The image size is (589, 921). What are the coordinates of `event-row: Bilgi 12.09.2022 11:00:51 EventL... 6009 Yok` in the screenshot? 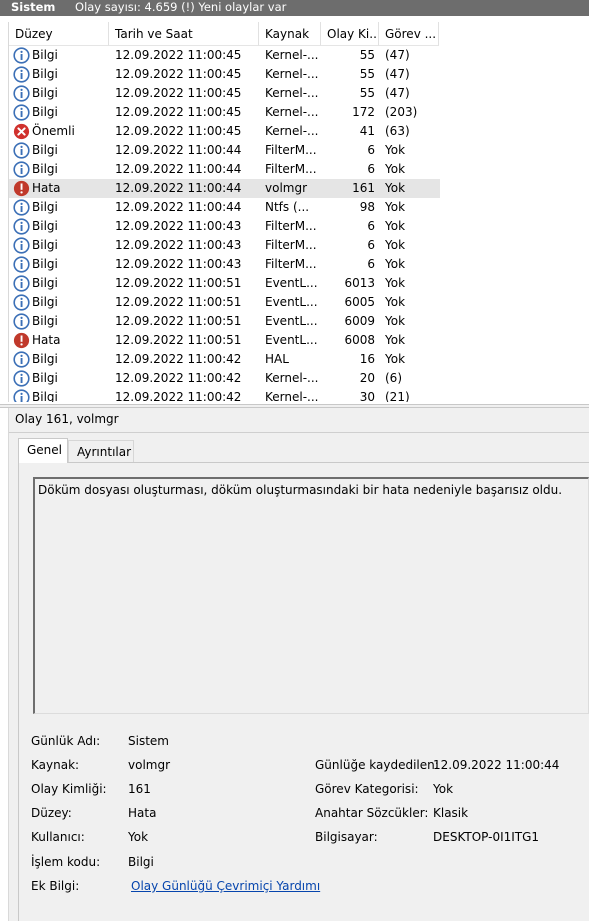 It's located at (224, 321).